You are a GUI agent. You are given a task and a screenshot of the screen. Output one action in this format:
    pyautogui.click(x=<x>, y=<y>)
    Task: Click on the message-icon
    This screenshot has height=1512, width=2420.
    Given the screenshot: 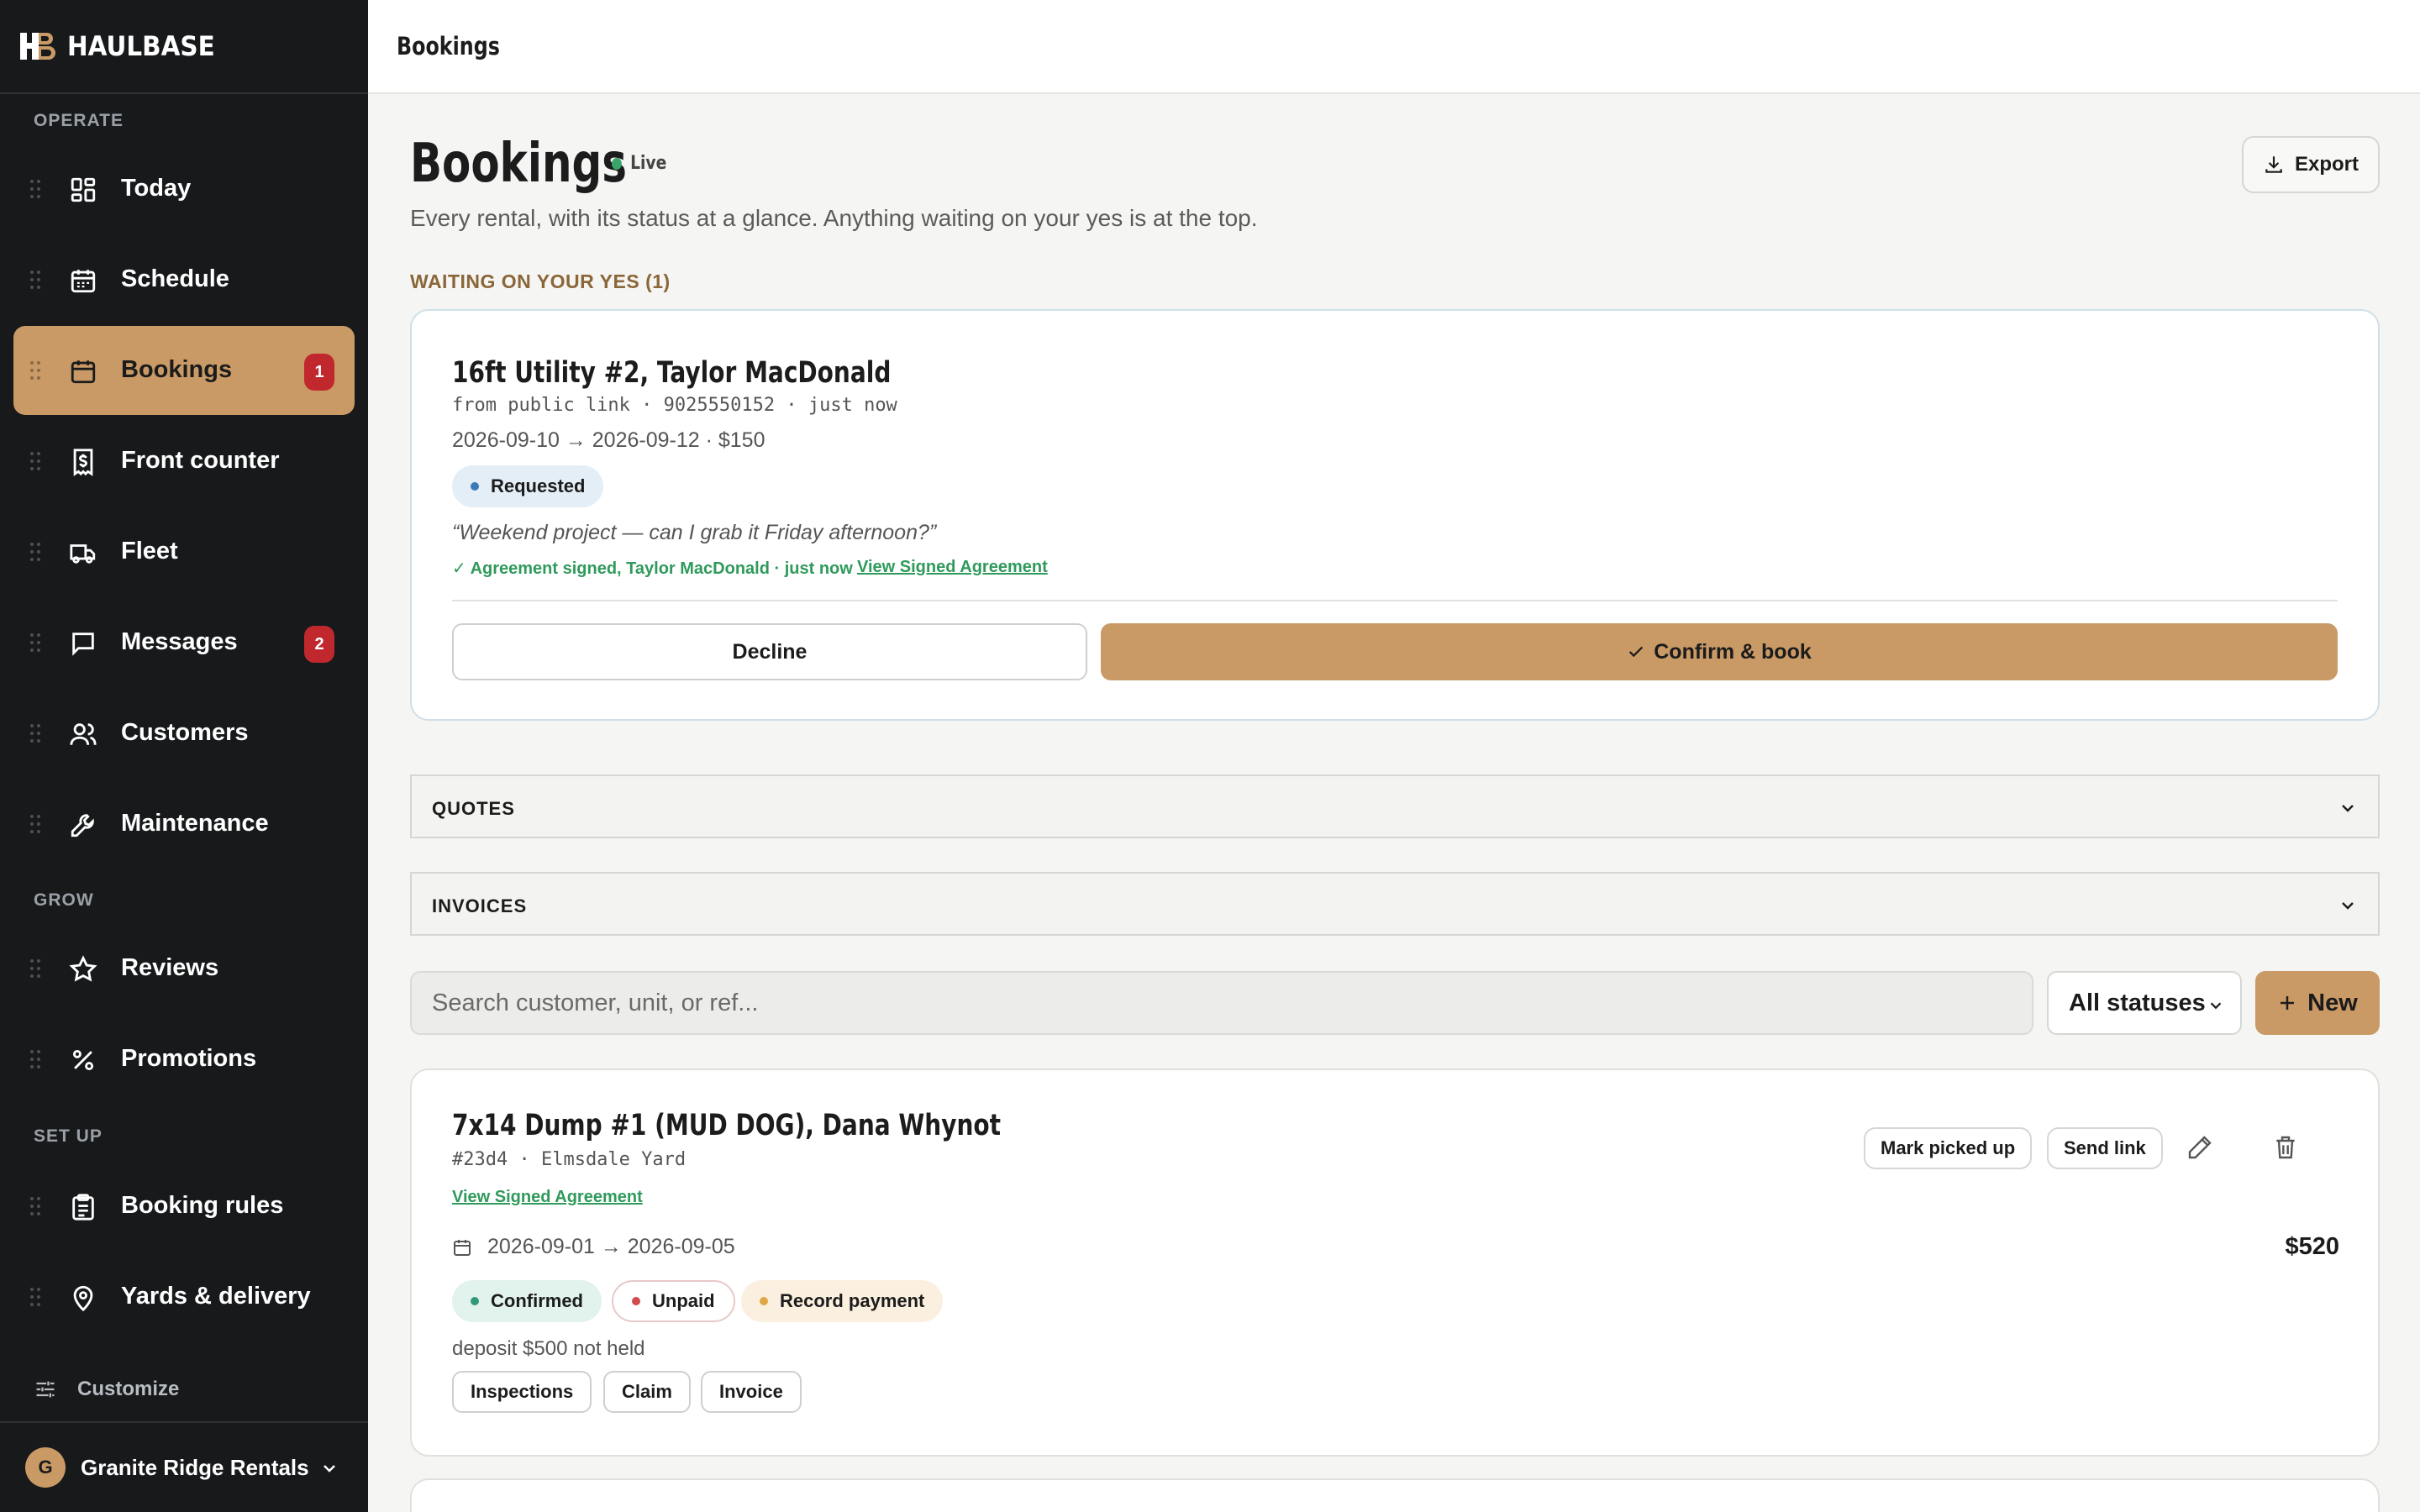 What is the action you would take?
    pyautogui.click(x=83, y=644)
    